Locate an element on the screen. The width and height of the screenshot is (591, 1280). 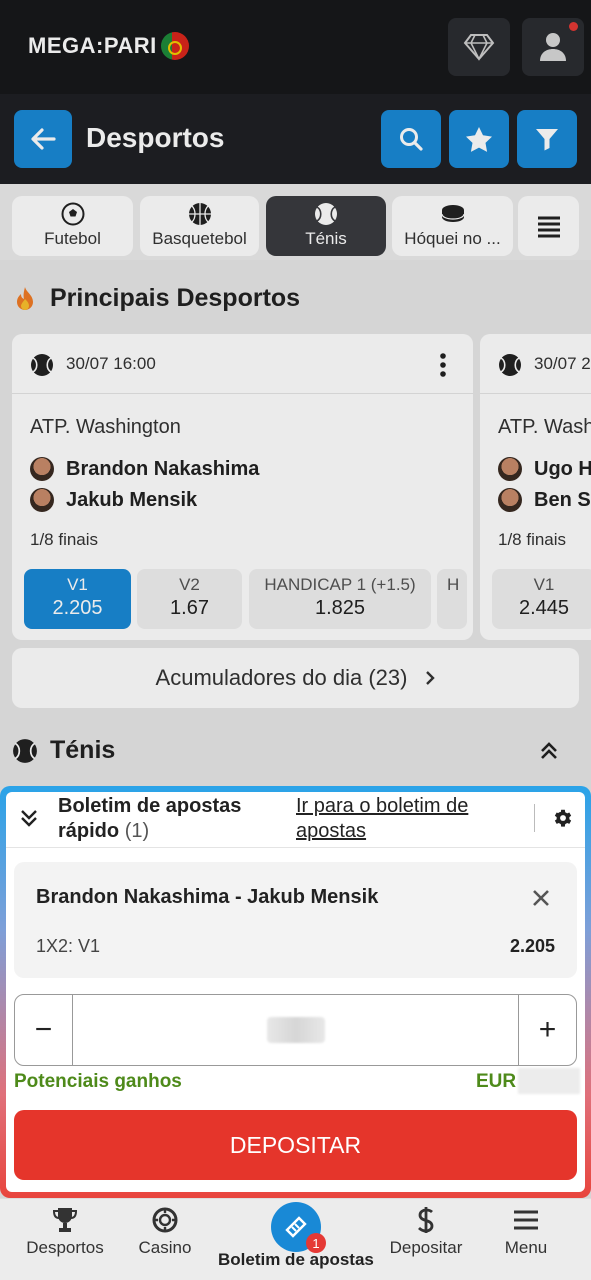
chevron-right-icon is located at coordinates (431, 678).